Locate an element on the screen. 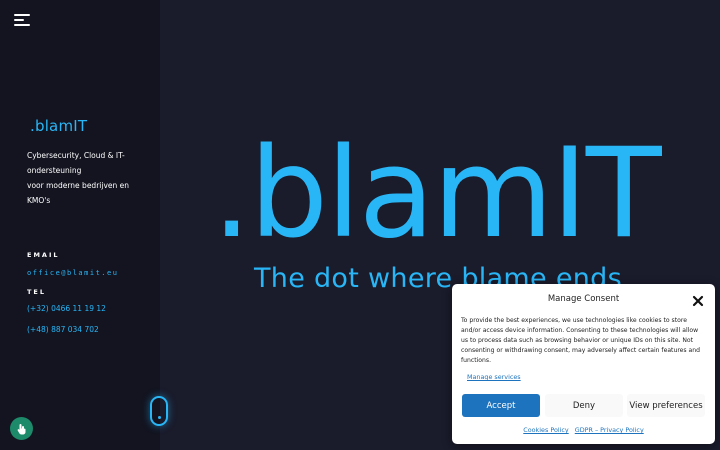  email-link: office@blamit.eu is located at coordinates (72, 273).